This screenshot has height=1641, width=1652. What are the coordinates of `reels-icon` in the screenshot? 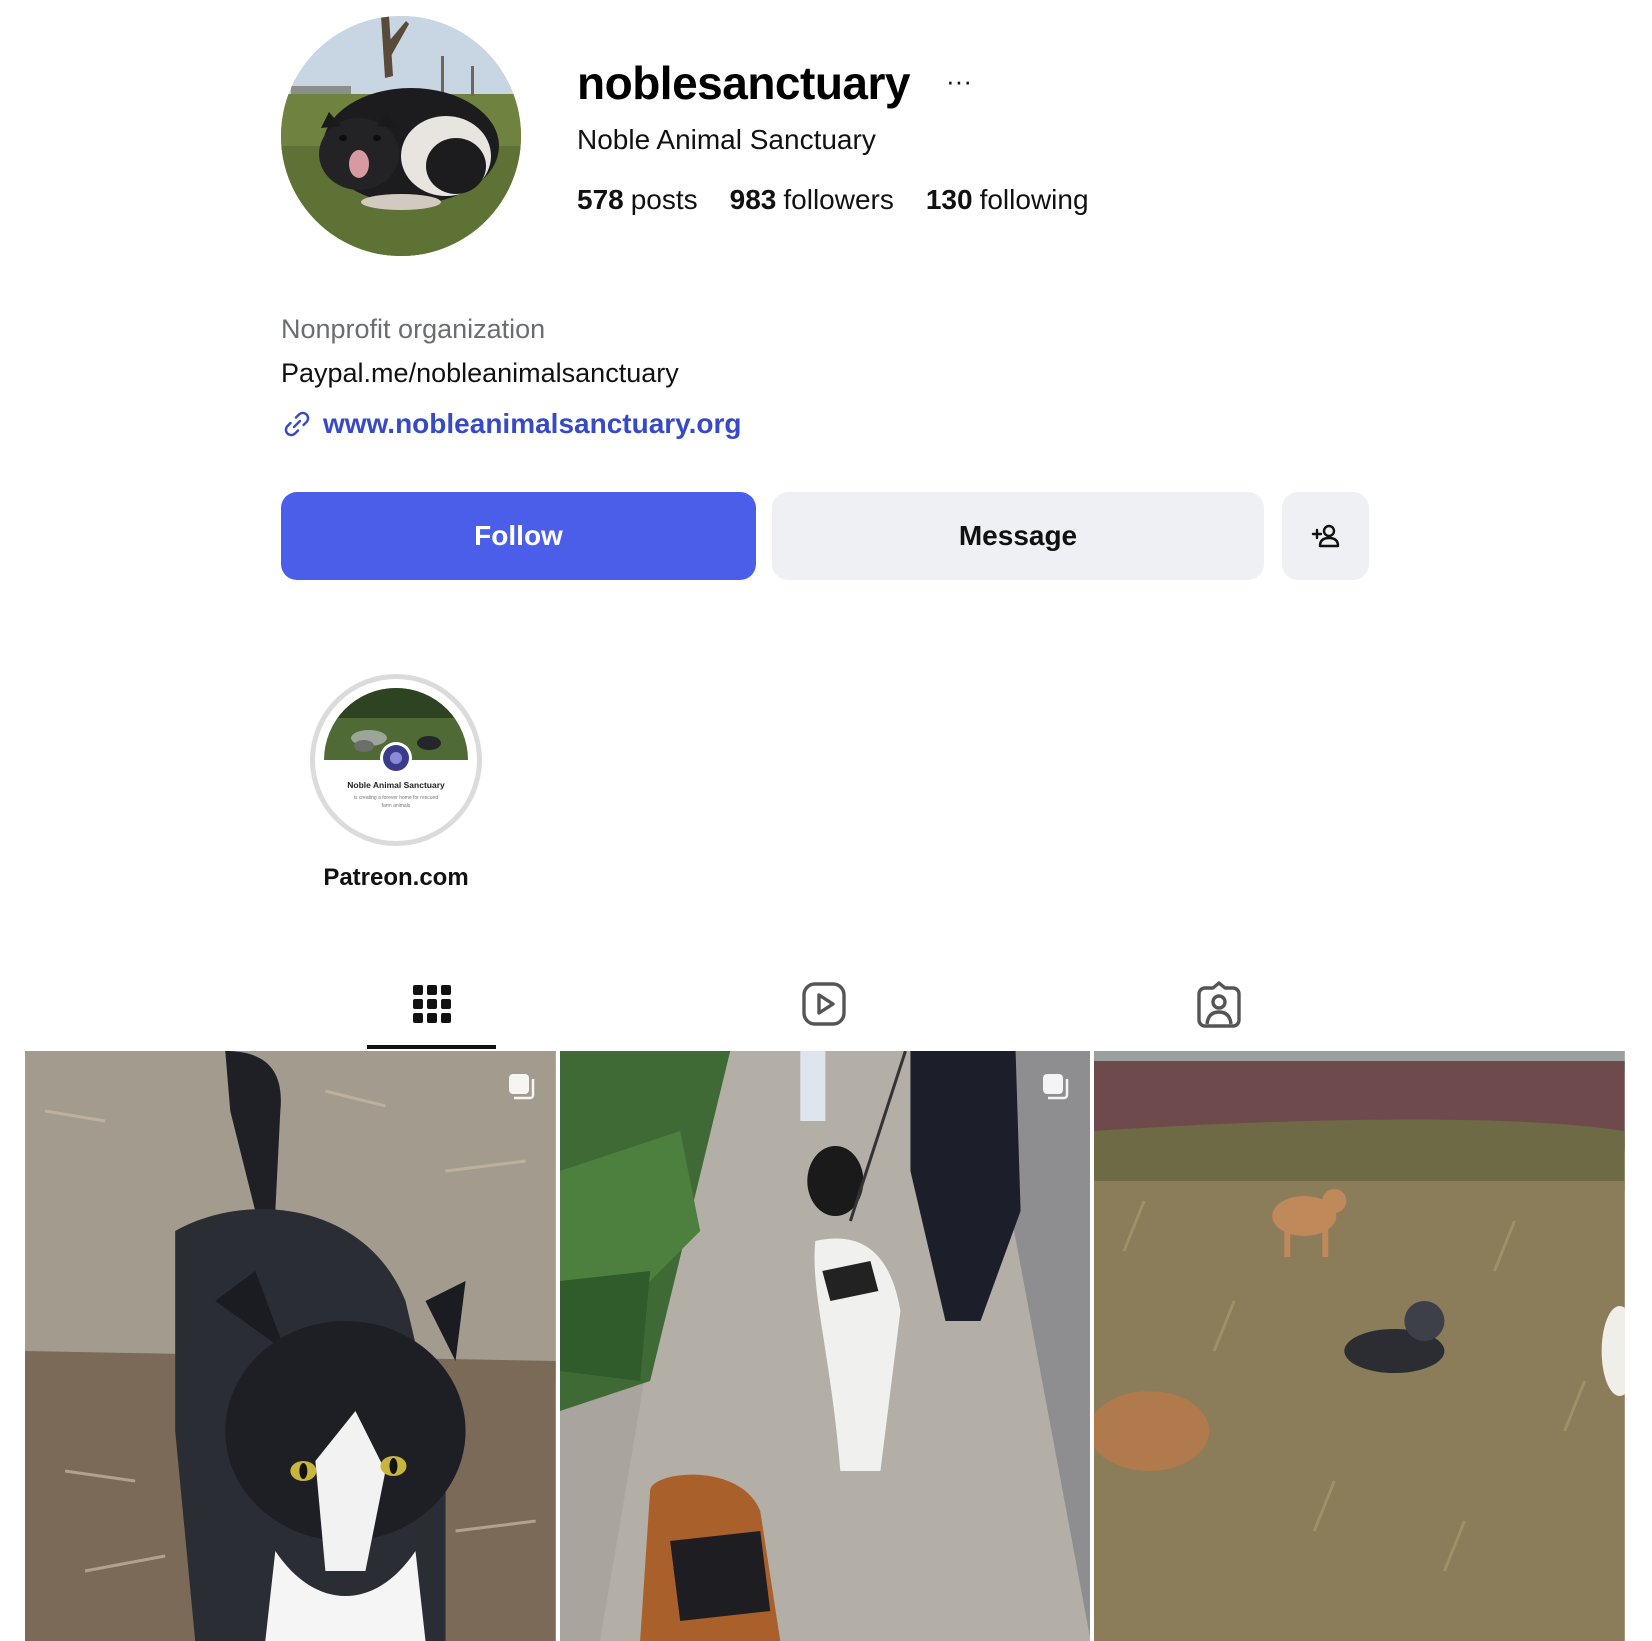 It's located at (824, 1004).